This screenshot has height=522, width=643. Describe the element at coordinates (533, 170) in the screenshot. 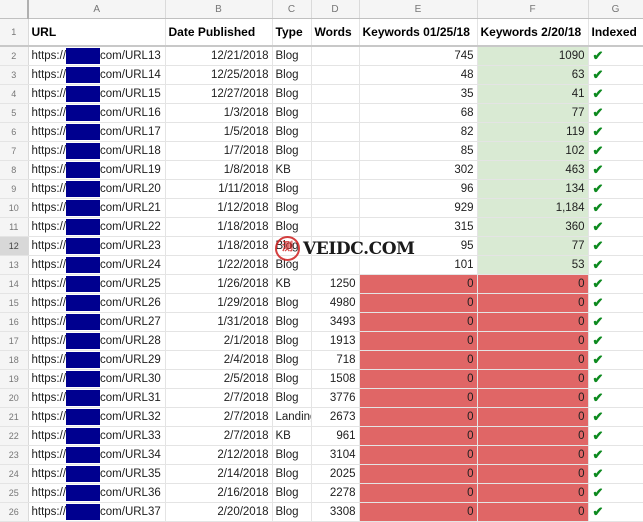

I see `cell-keywords-2: 463` at that location.